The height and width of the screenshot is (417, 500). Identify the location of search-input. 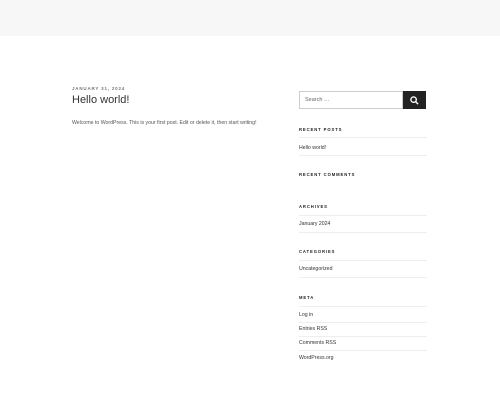
(351, 100).